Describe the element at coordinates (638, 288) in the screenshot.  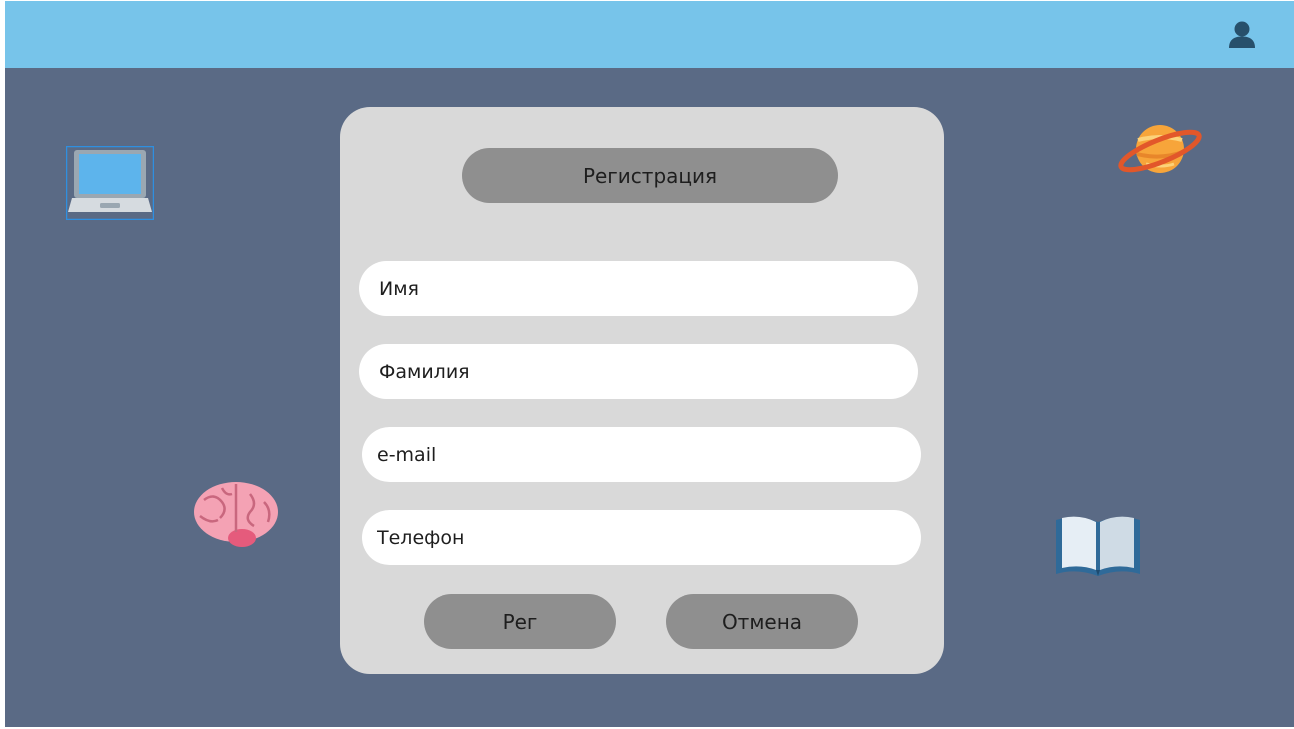
I see `first-name-field` at that location.